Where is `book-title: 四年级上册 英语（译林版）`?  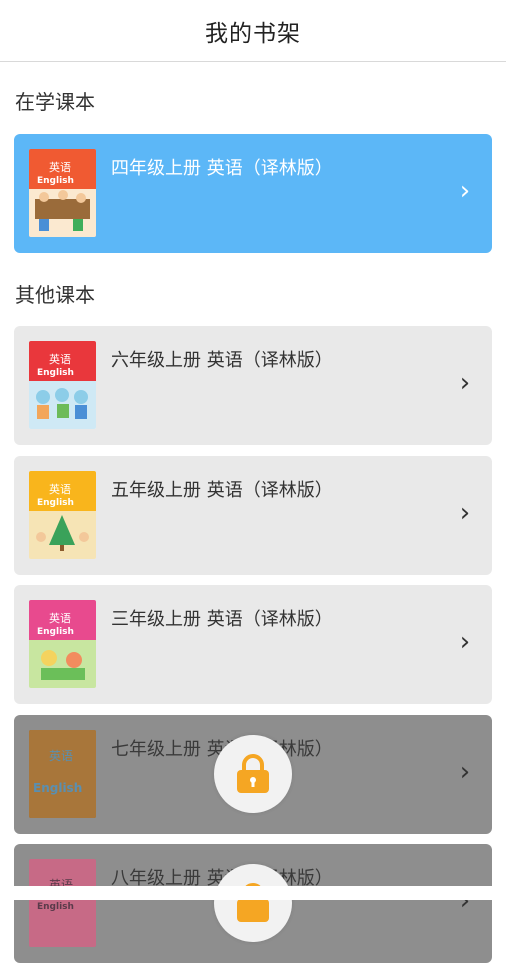
book-title: 四年级上册 英语（译林版） is located at coordinates (222, 168).